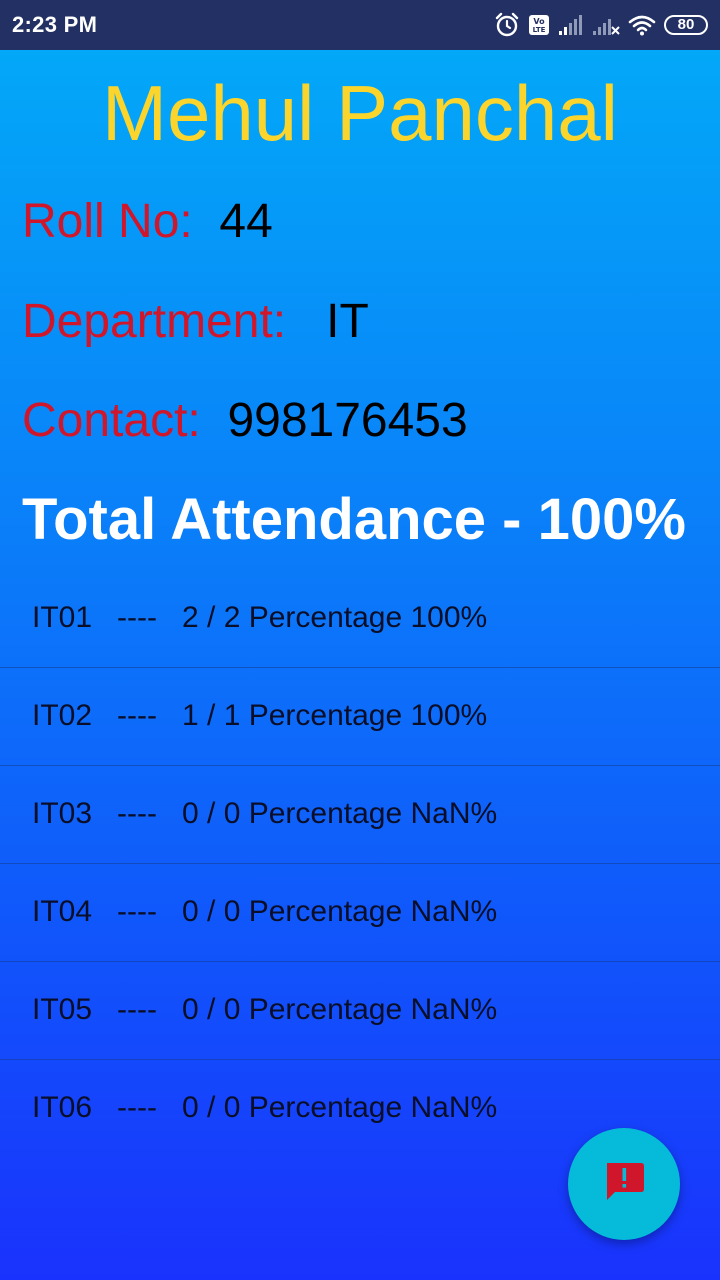  Describe the element at coordinates (265, 1009) in the screenshot. I see `subject-attendance-text: IT05 ---- 0 / 0 Percentage NaN%` at that location.